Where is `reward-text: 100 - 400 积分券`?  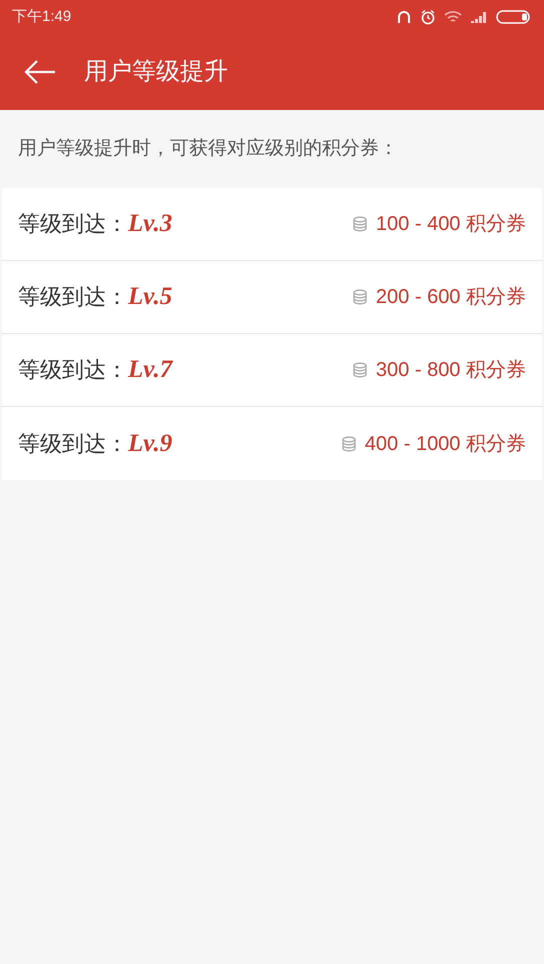
reward-text: 100 - 400 积分券 is located at coordinates (451, 224).